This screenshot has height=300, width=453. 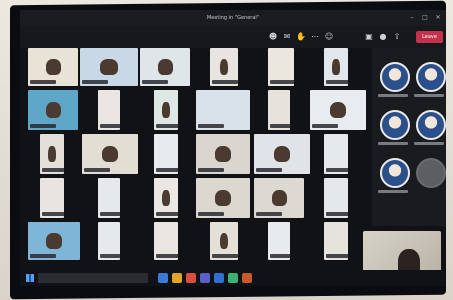 I want to click on mic-icon: ●, so click(x=383, y=37).